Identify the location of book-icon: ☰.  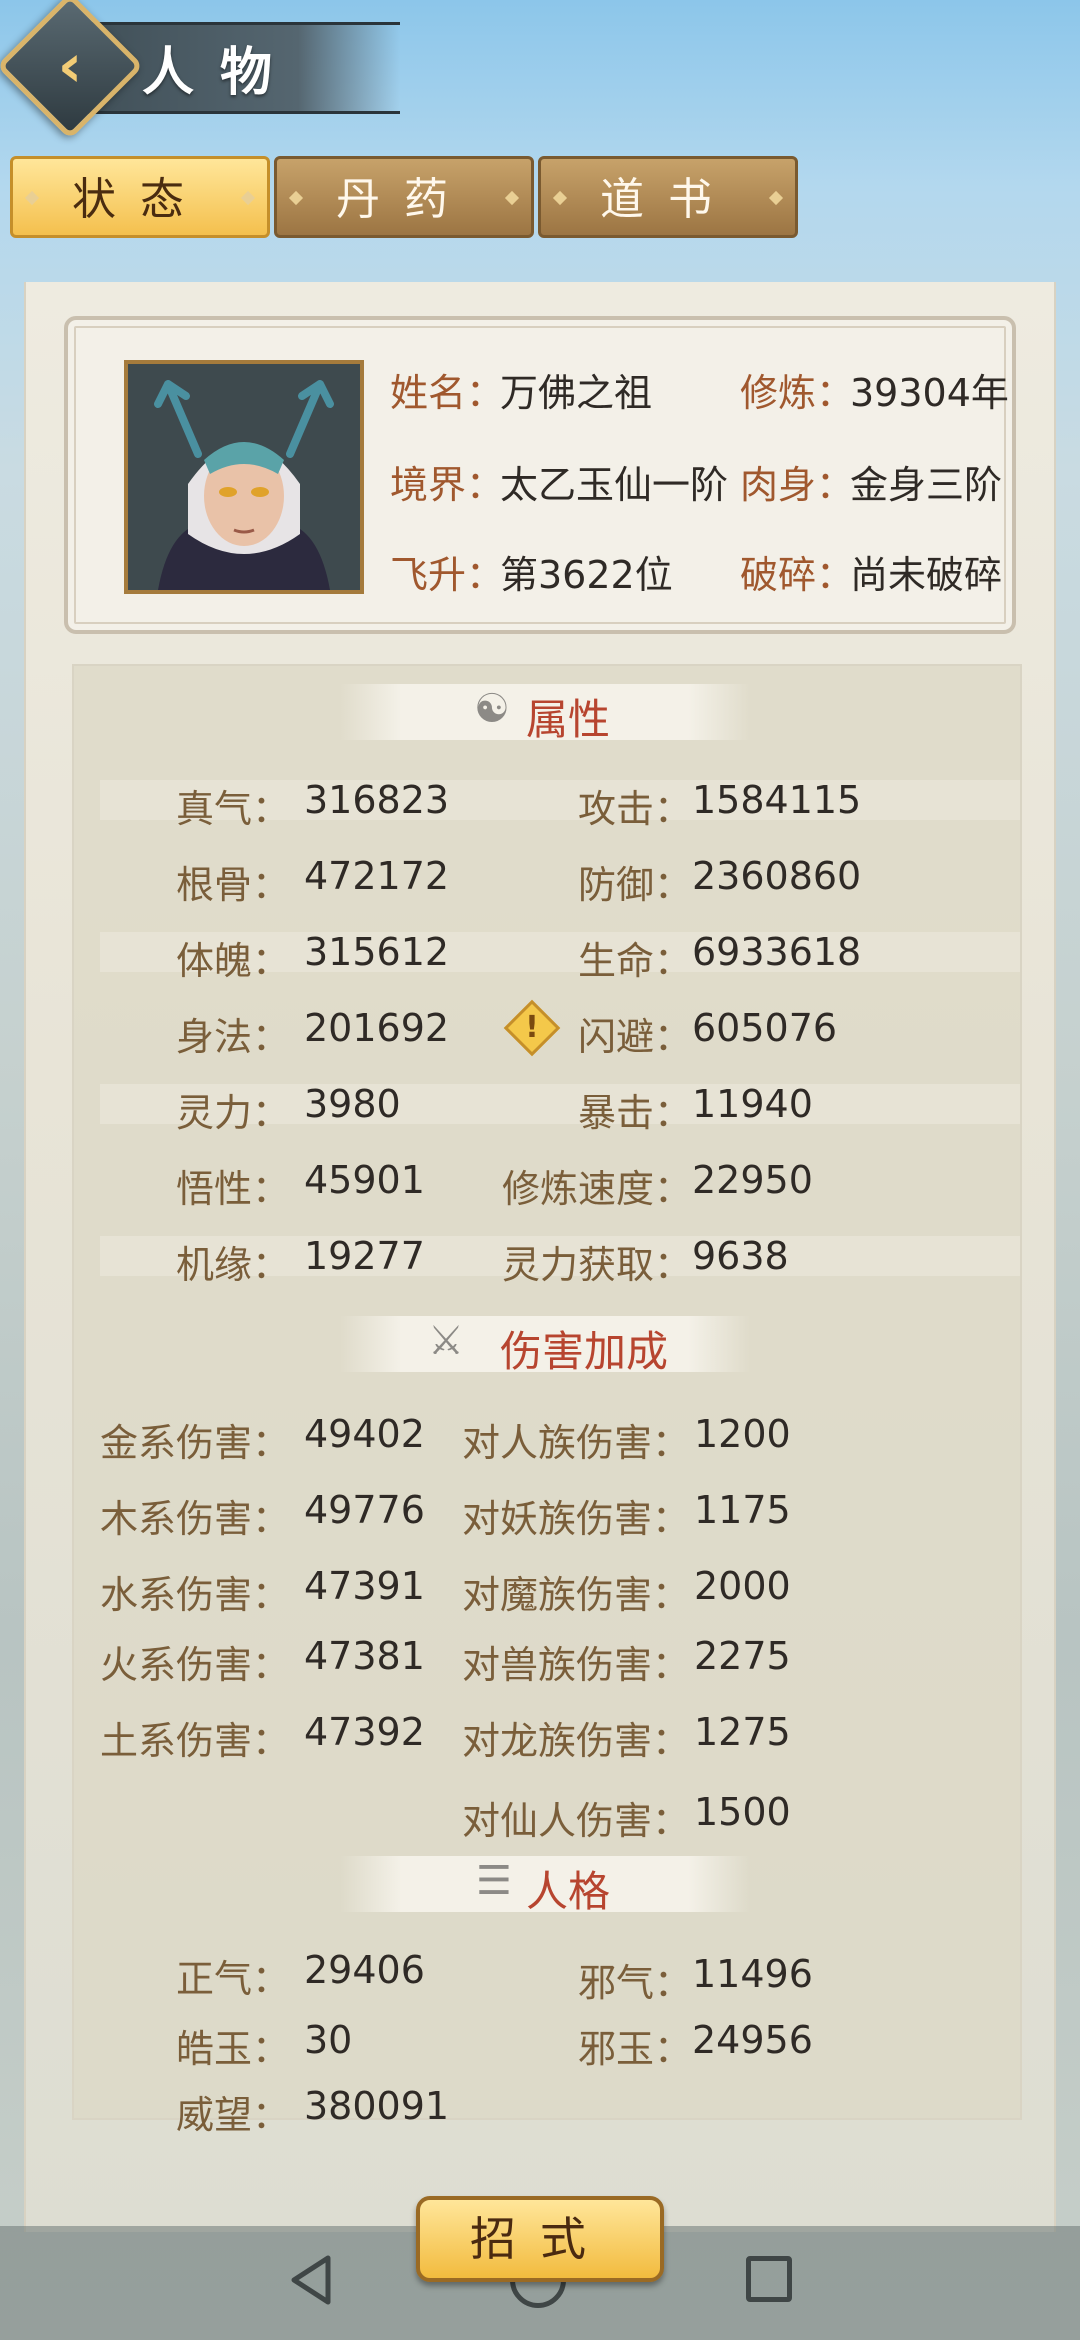
(494, 1881).